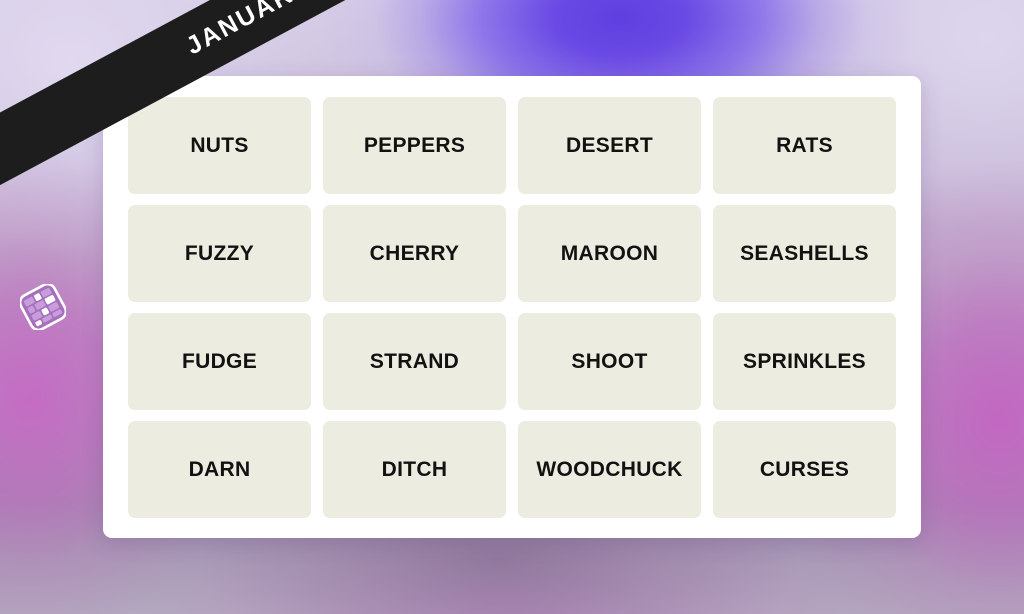 This screenshot has width=1024, height=614. I want to click on word-tile: PEPPERS, so click(414, 145).